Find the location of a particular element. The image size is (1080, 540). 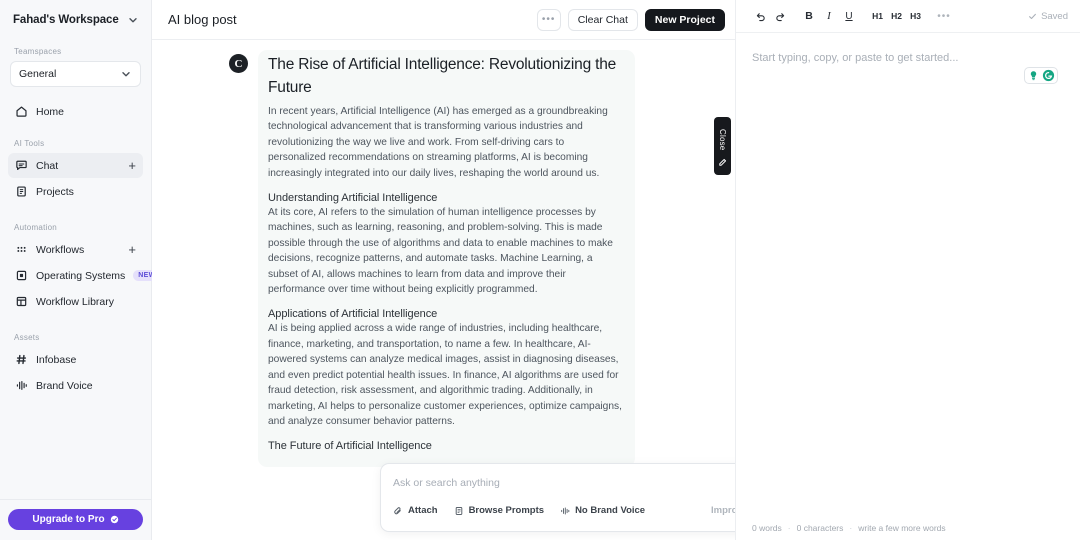

sidebar-item-label: Workflows is located at coordinates (60, 249).